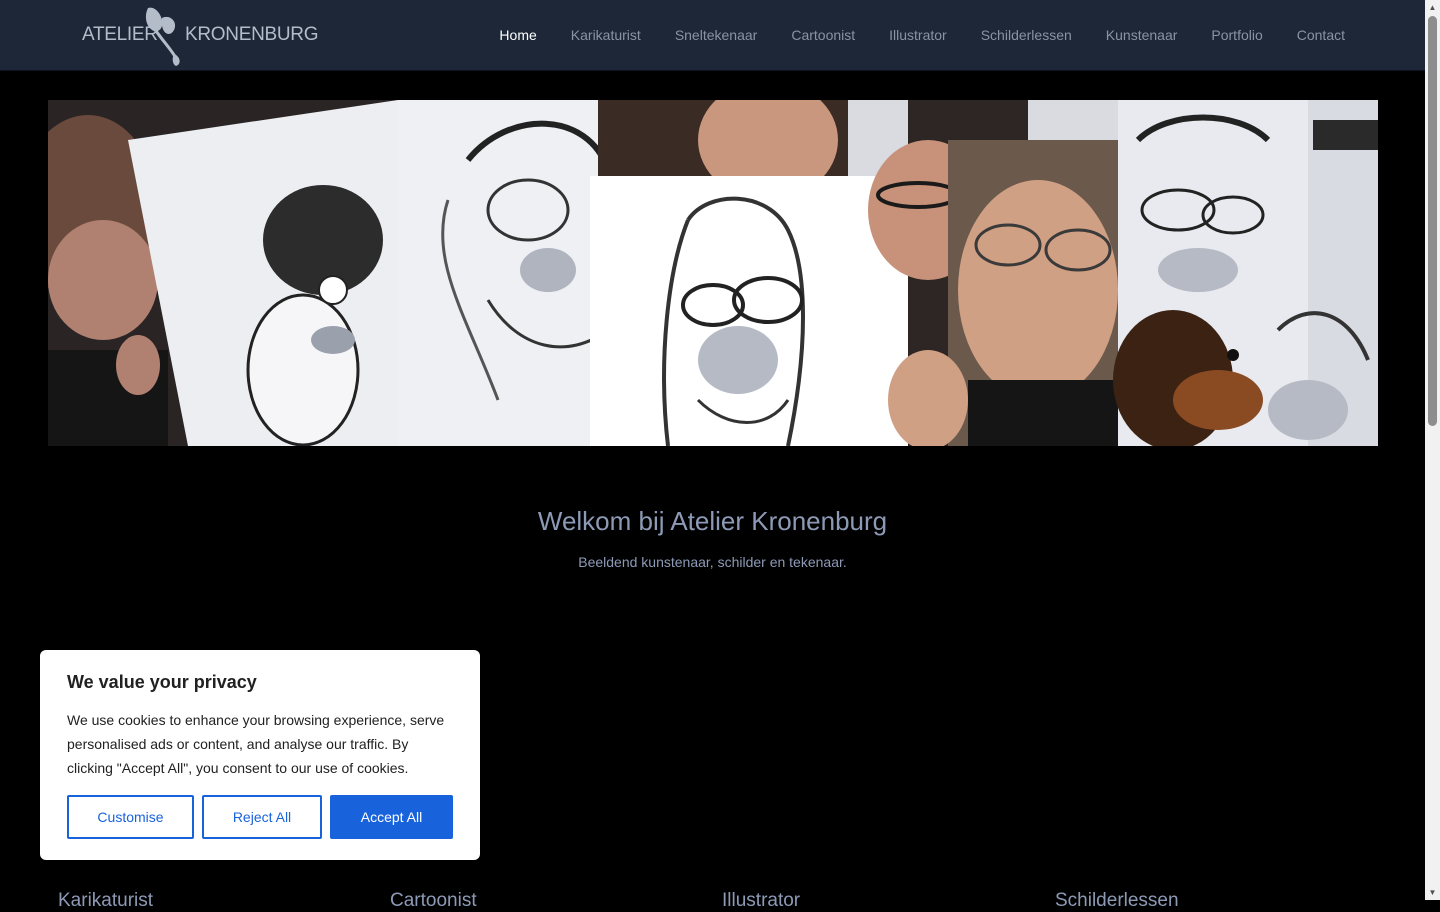 This screenshot has width=1440, height=912. I want to click on scroll-up-arrow-icon: ▲, so click(1432, 7).